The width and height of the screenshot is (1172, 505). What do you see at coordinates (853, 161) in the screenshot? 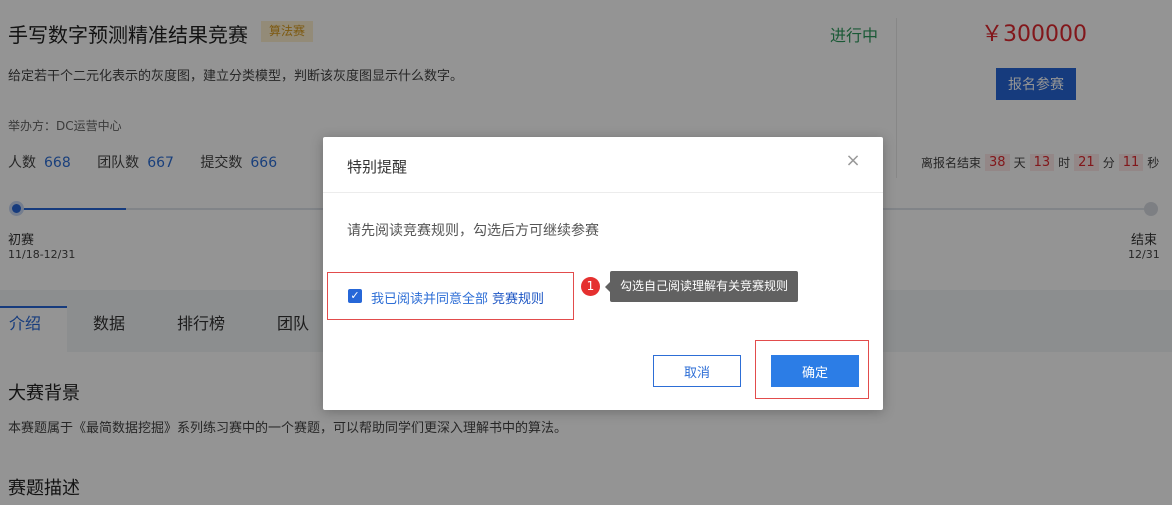
I see `close-icon: ×` at bounding box center [853, 161].